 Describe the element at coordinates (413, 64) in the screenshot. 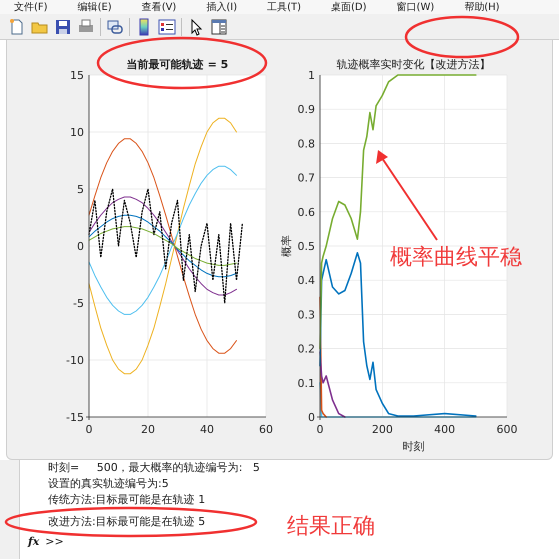

I see `chart-title: 轨迹概率实时变化【改进方法】` at that location.